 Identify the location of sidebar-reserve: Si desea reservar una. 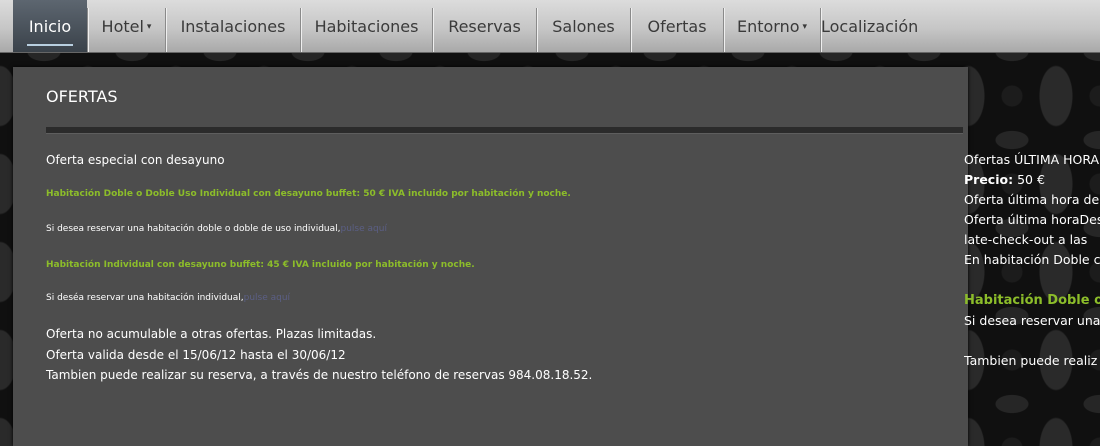
(1032, 320).